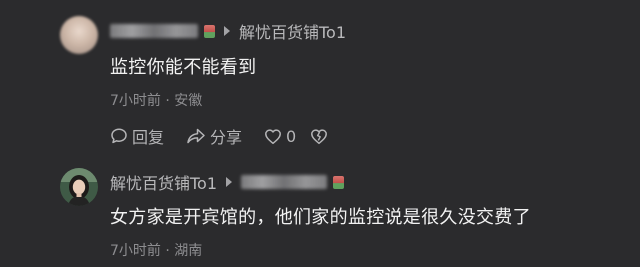 The image size is (640, 267). I want to click on comment-subline: 7小时前 · 安徽, so click(156, 100).